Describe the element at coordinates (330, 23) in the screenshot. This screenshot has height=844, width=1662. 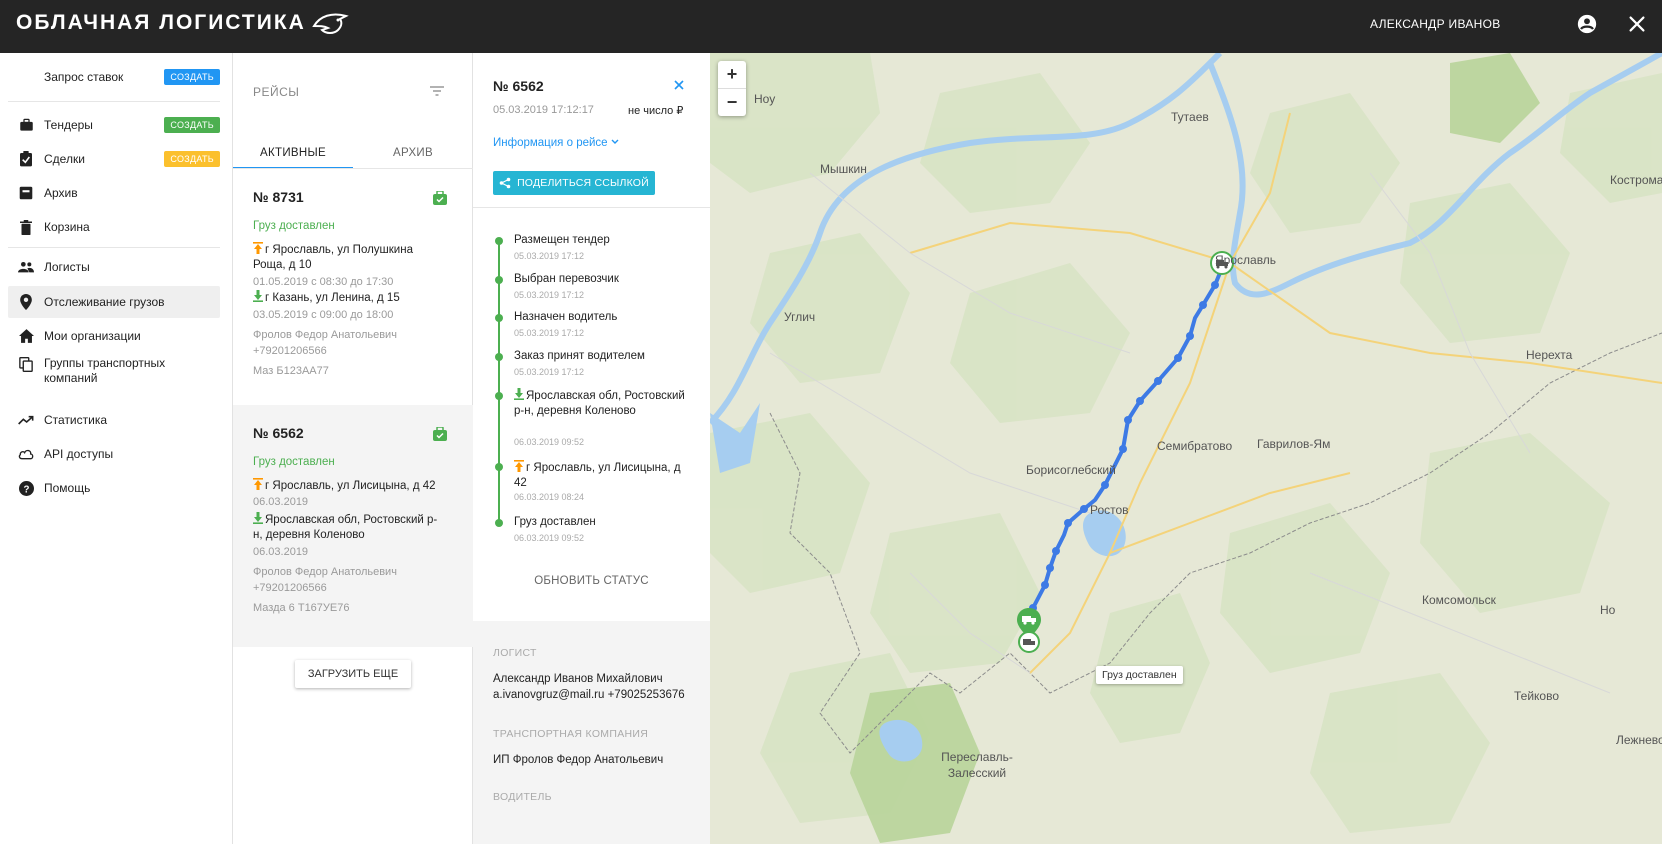
I see `leopard-logo-icon` at that location.